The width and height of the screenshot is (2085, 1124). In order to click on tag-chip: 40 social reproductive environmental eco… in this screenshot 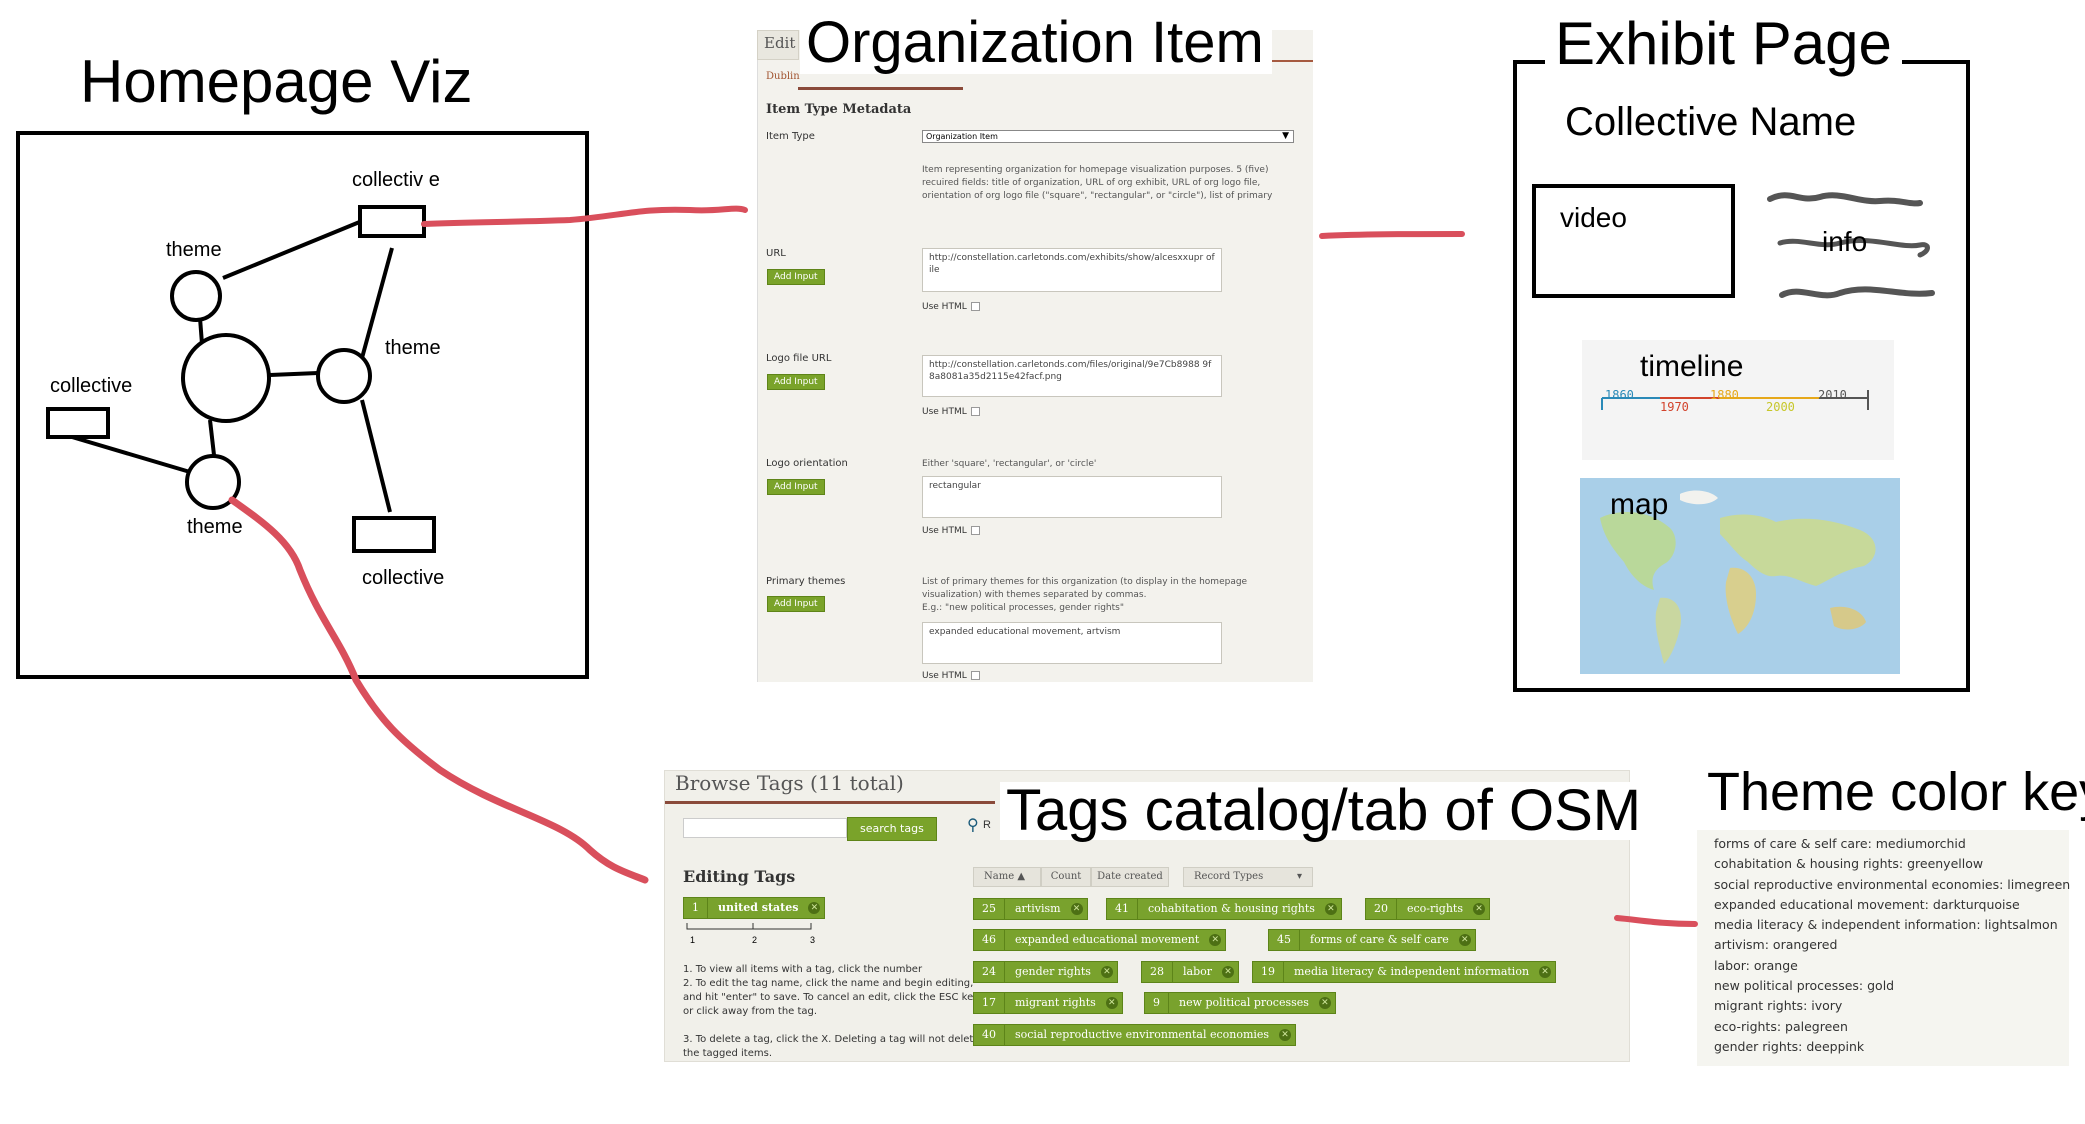, I will do `click(1135, 1035)`.